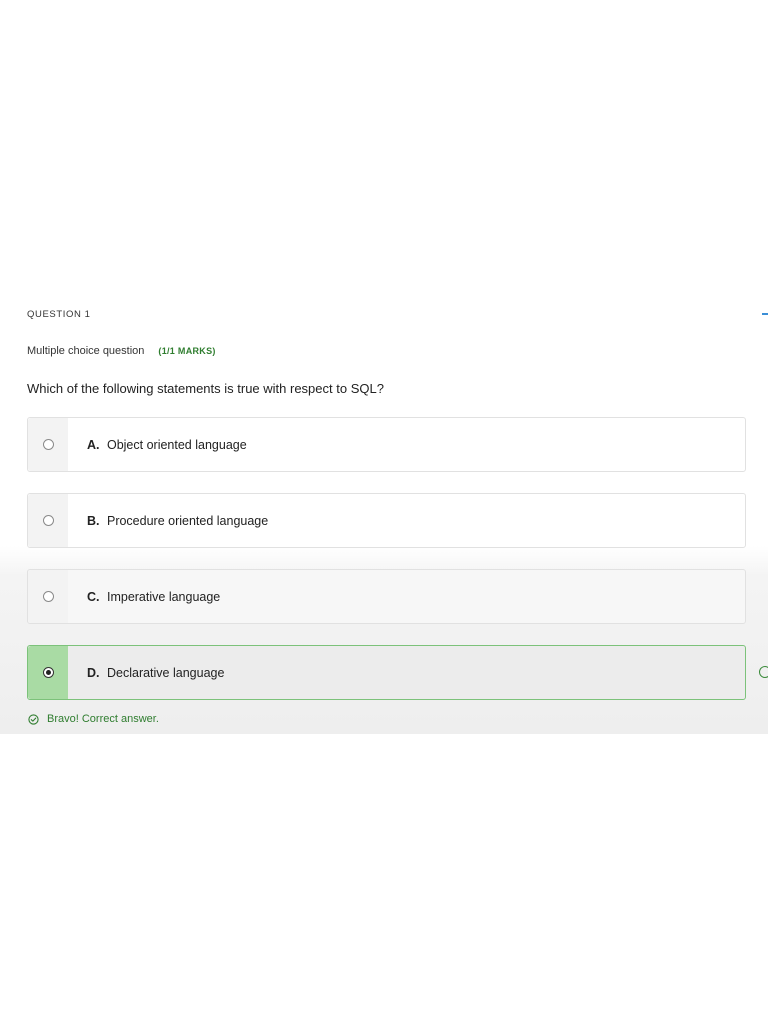  Describe the element at coordinates (187, 351) in the screenshot. I see `marks-badge: (1/1 MARKS)` at that location.